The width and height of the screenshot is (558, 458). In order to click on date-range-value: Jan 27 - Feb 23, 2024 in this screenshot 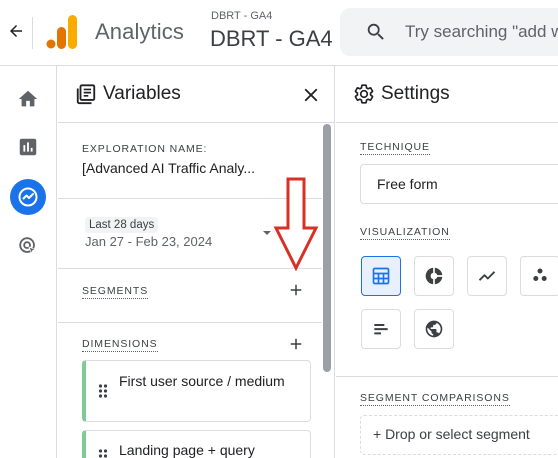, I will do `click(148, 241)`.